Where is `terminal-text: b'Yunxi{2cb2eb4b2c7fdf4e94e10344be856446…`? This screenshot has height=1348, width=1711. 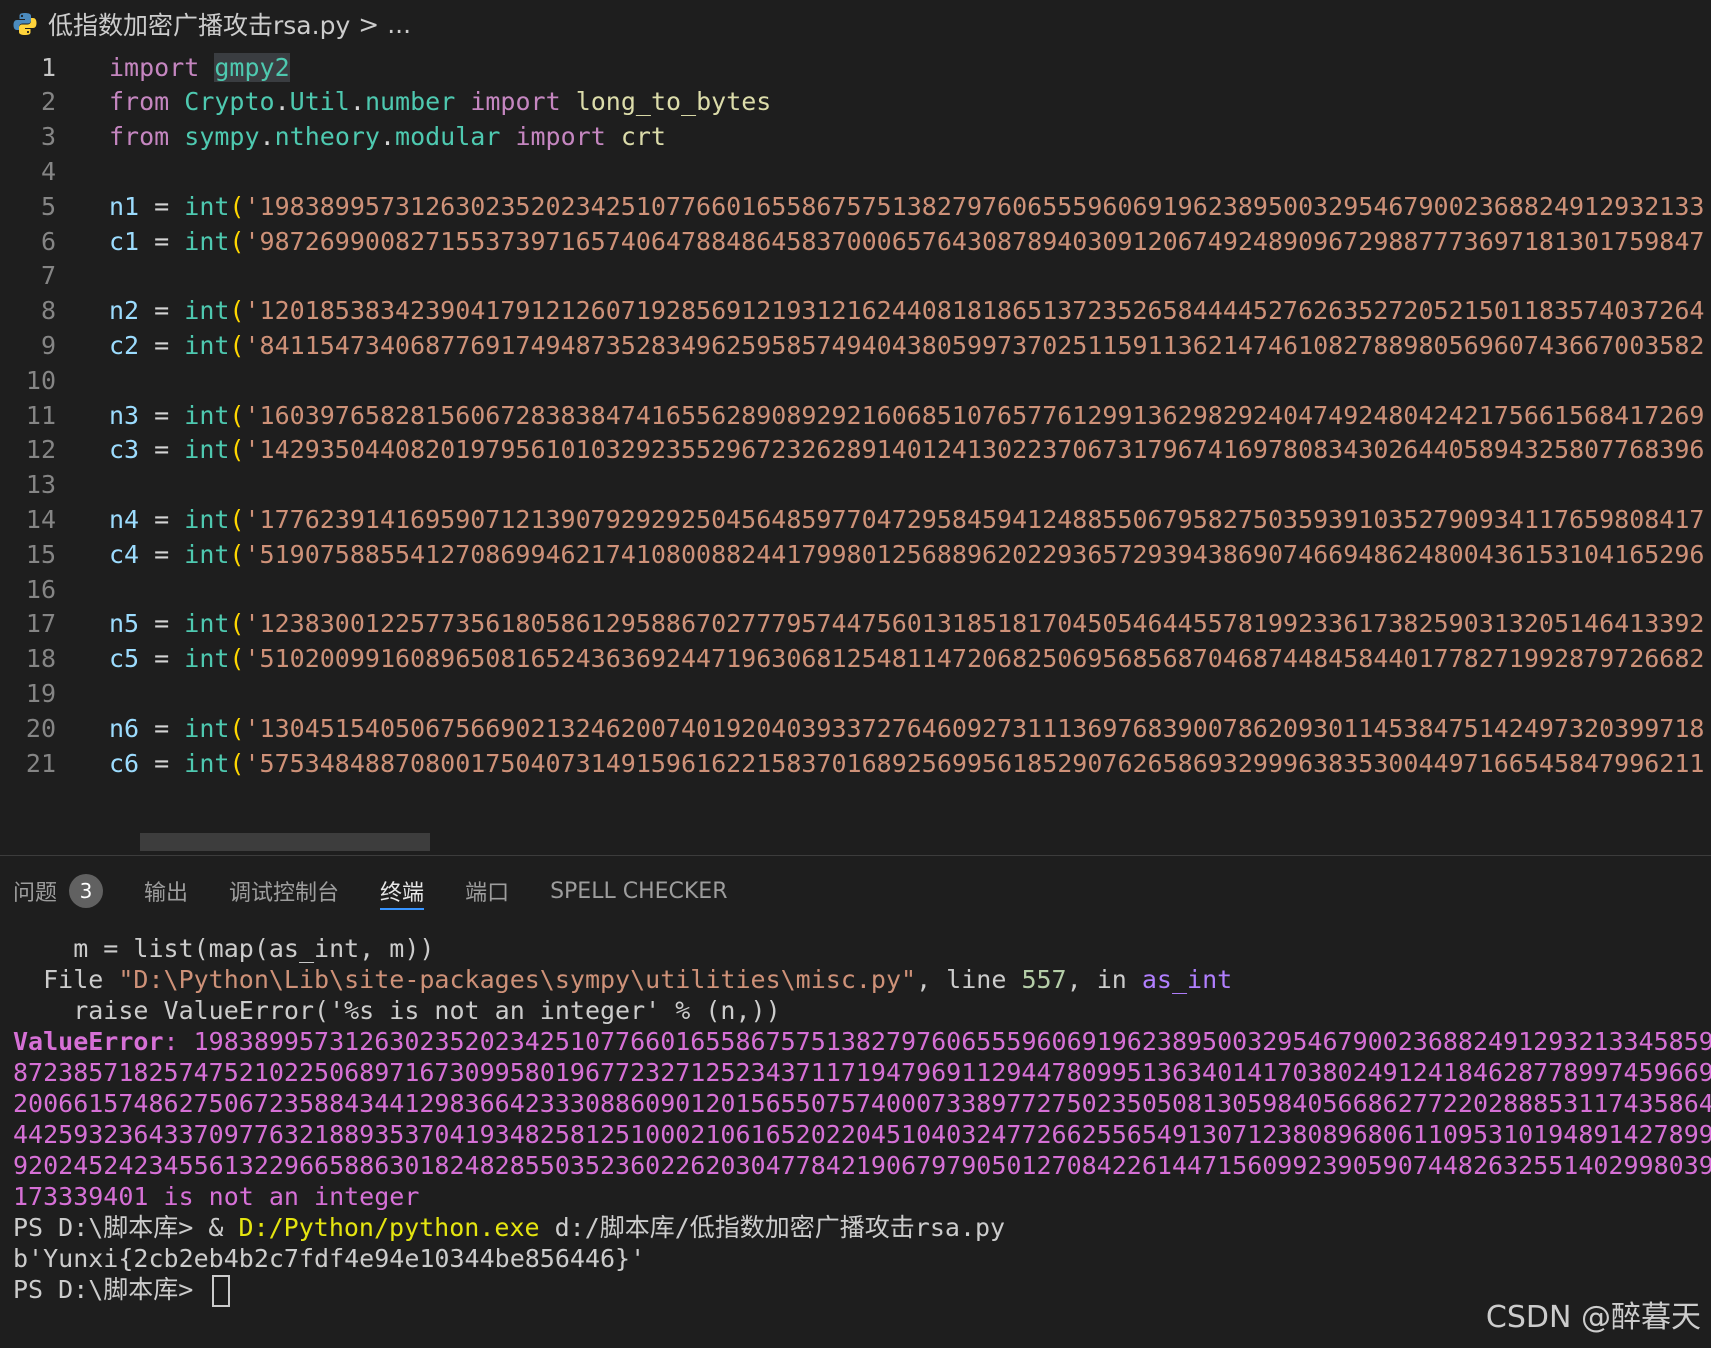
terminal-text: b'Yunxi{2cb2eb4b2c7fdf4e94e10344be856446… is located at coordinates (329, 1258).